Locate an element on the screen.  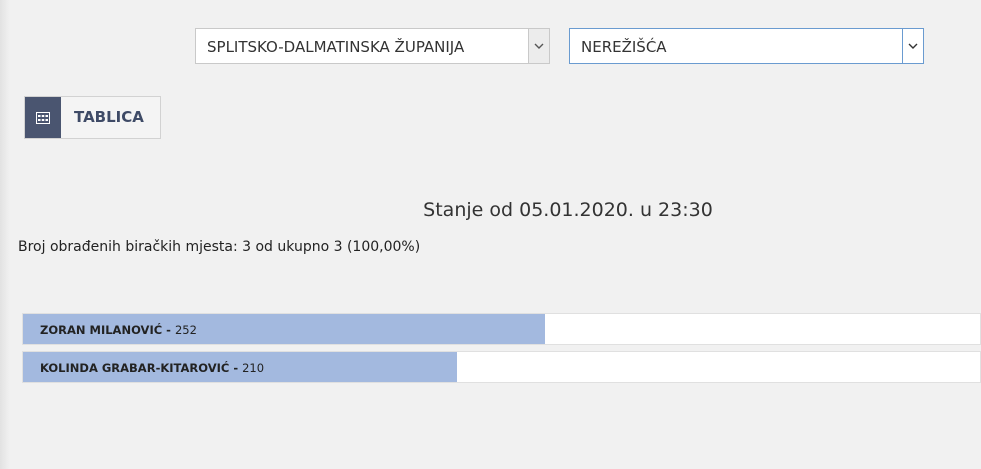
candidate-name: ZORAN MILANOVIĆ is located at coordinates (101, 330).